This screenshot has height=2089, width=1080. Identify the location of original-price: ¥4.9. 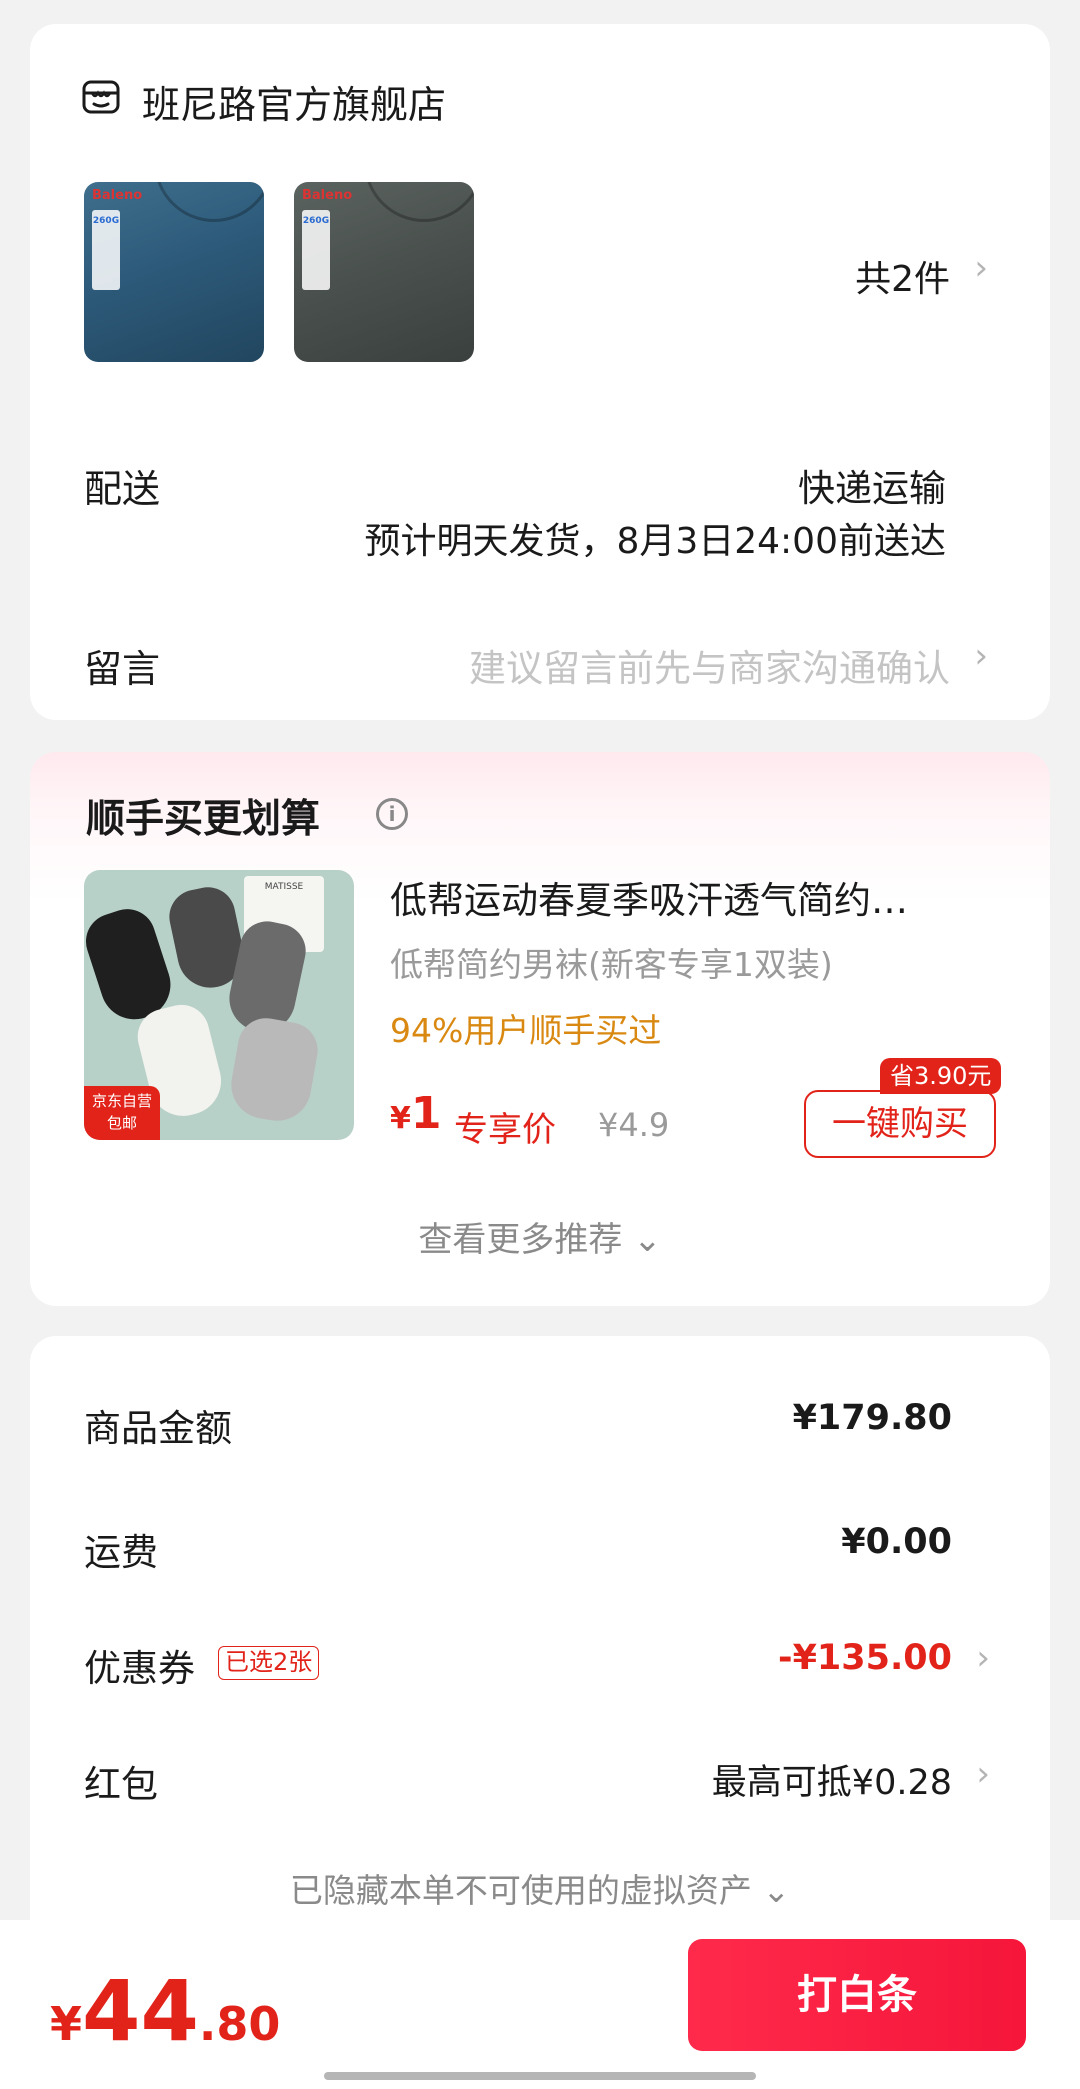
(634, 1125).